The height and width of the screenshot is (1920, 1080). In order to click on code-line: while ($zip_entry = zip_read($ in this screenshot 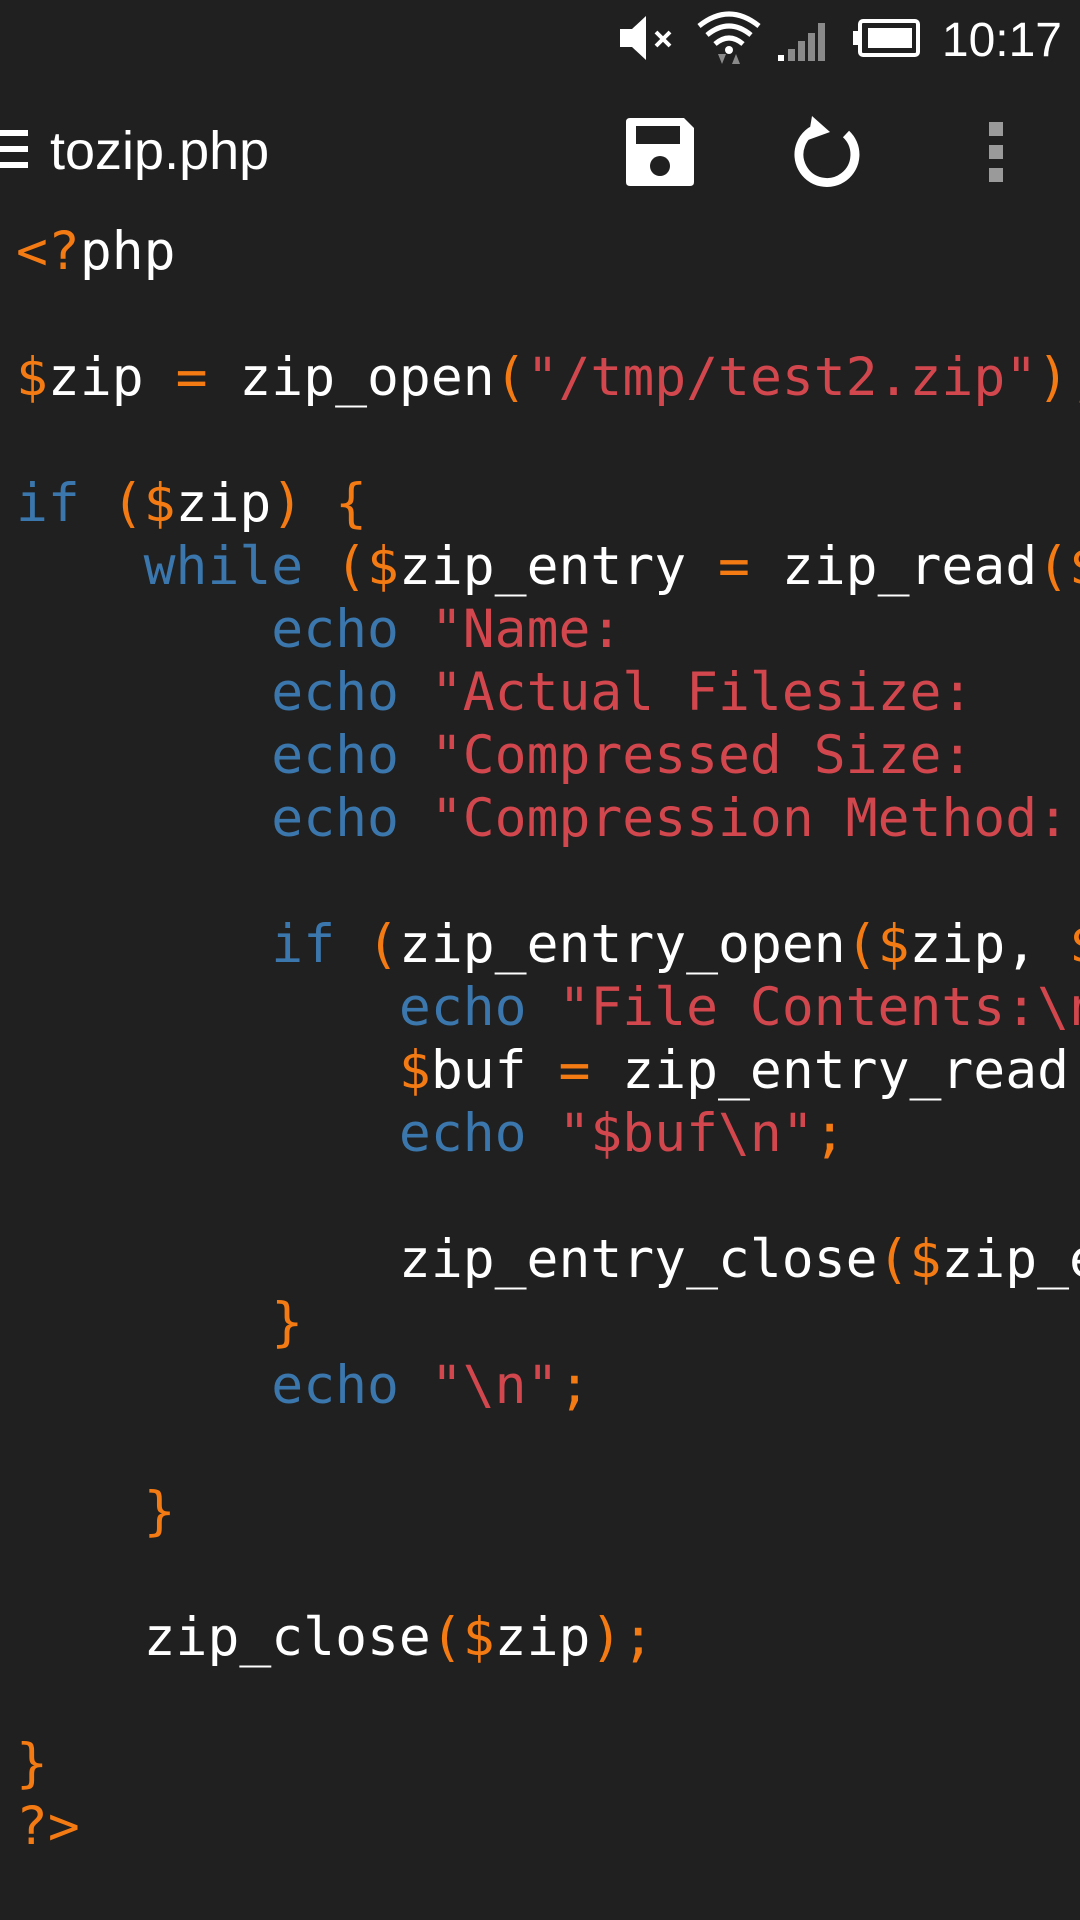, I will do `click(548, 566)`.